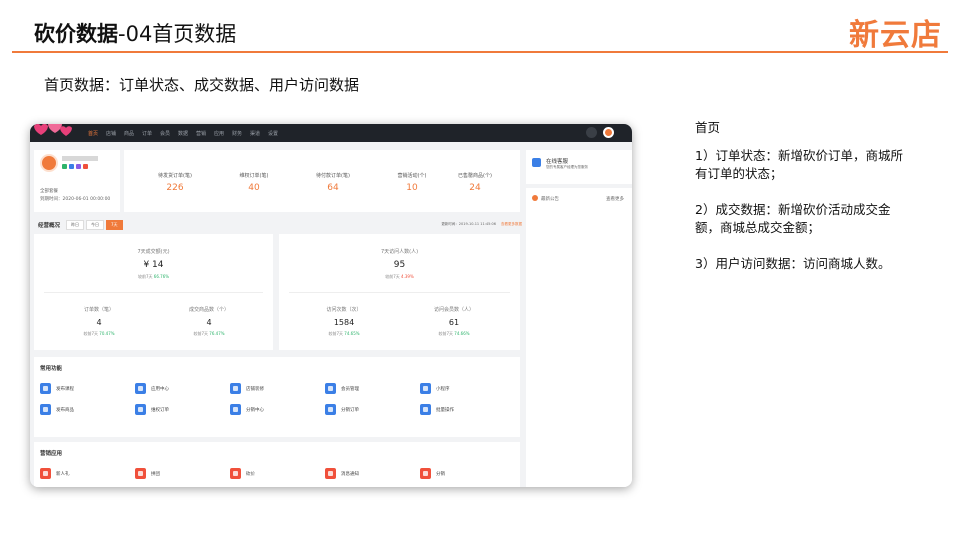 Image resolution: width=960 pixels, height=540 pixels. What do you see at coordinates (75, 225) in the screenshot?
I see `tab-yesterday: 昨日` at bounding box center [75, 225].